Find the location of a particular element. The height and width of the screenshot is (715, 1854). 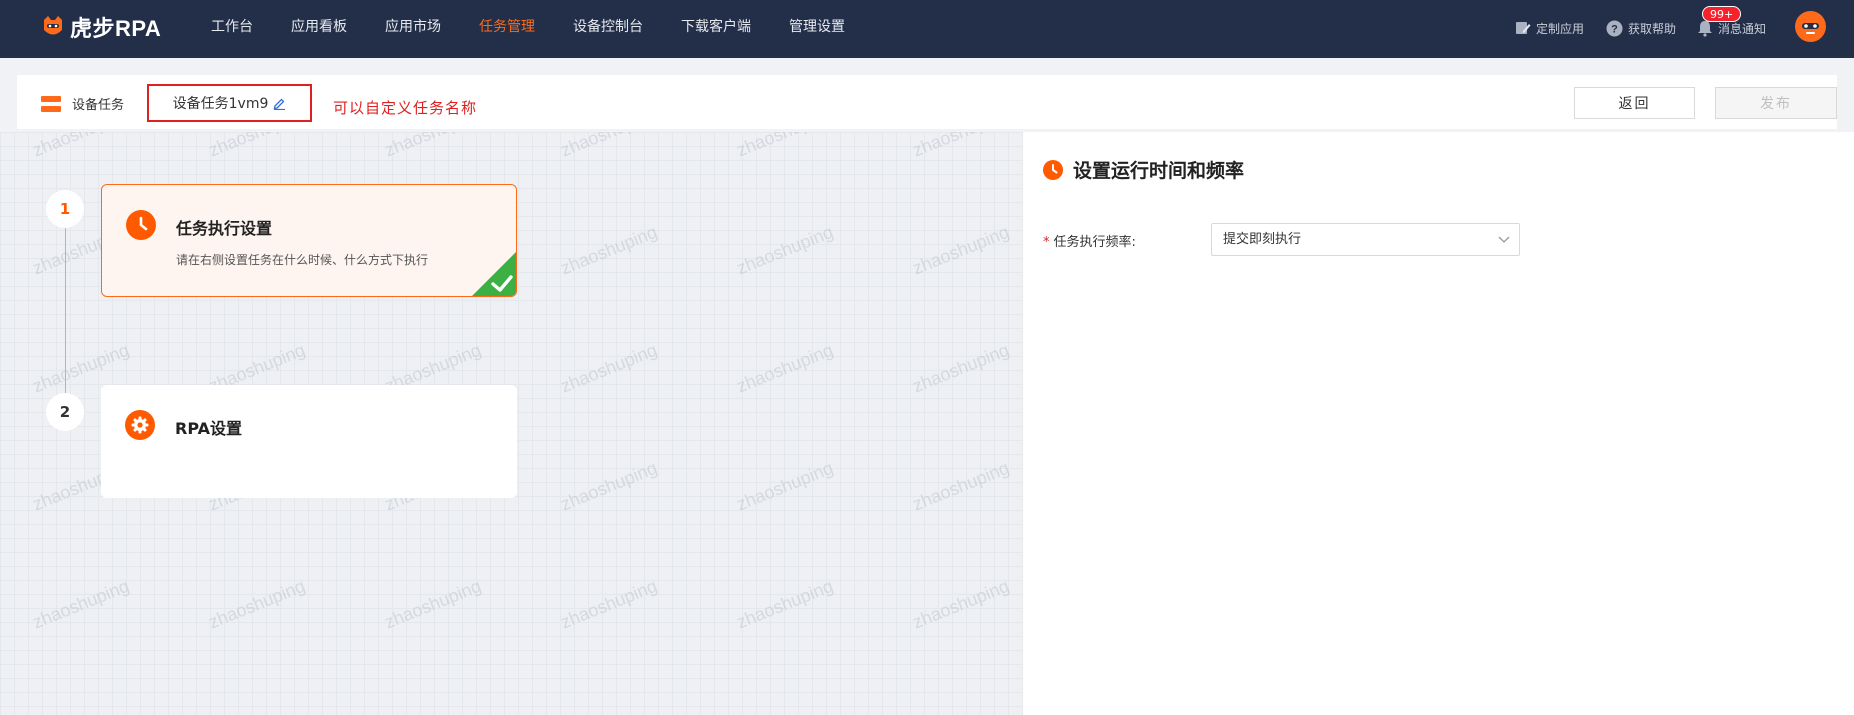

frequency-select-value: 提交即刻执行 is located at coordinates (1262, 239).